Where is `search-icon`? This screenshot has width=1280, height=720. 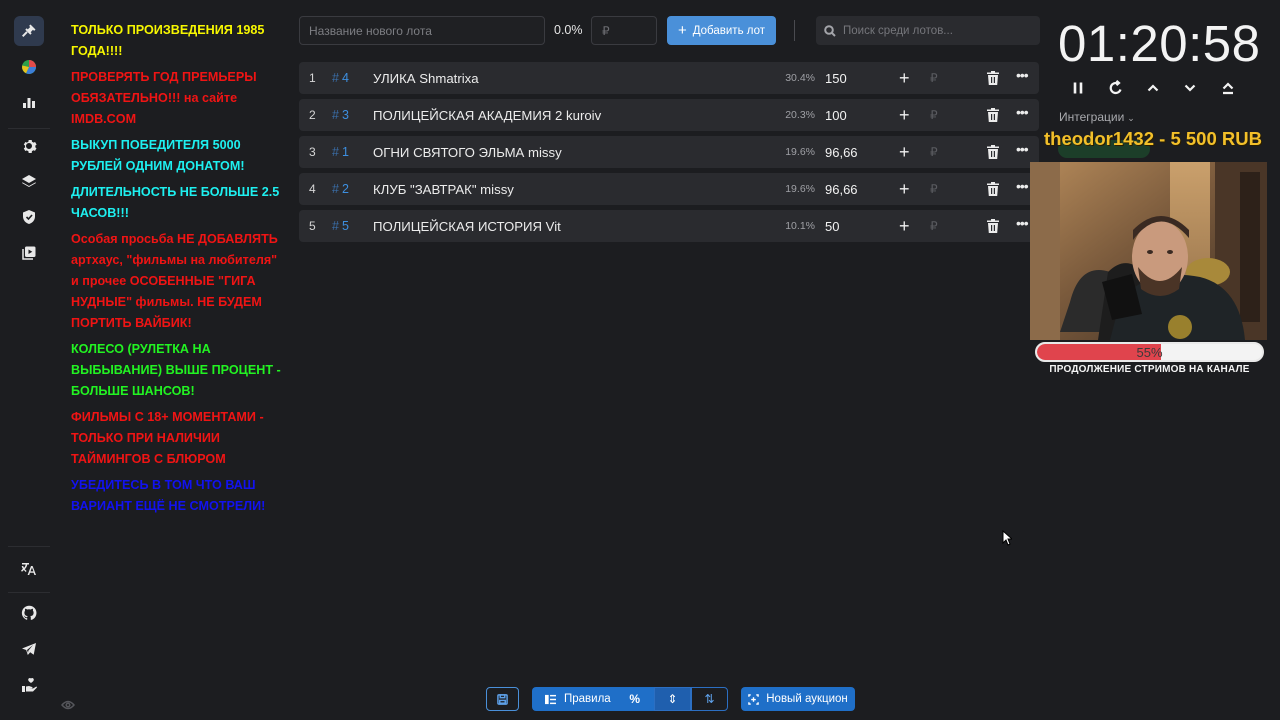
search-icon is located at coordinates (830, 30).